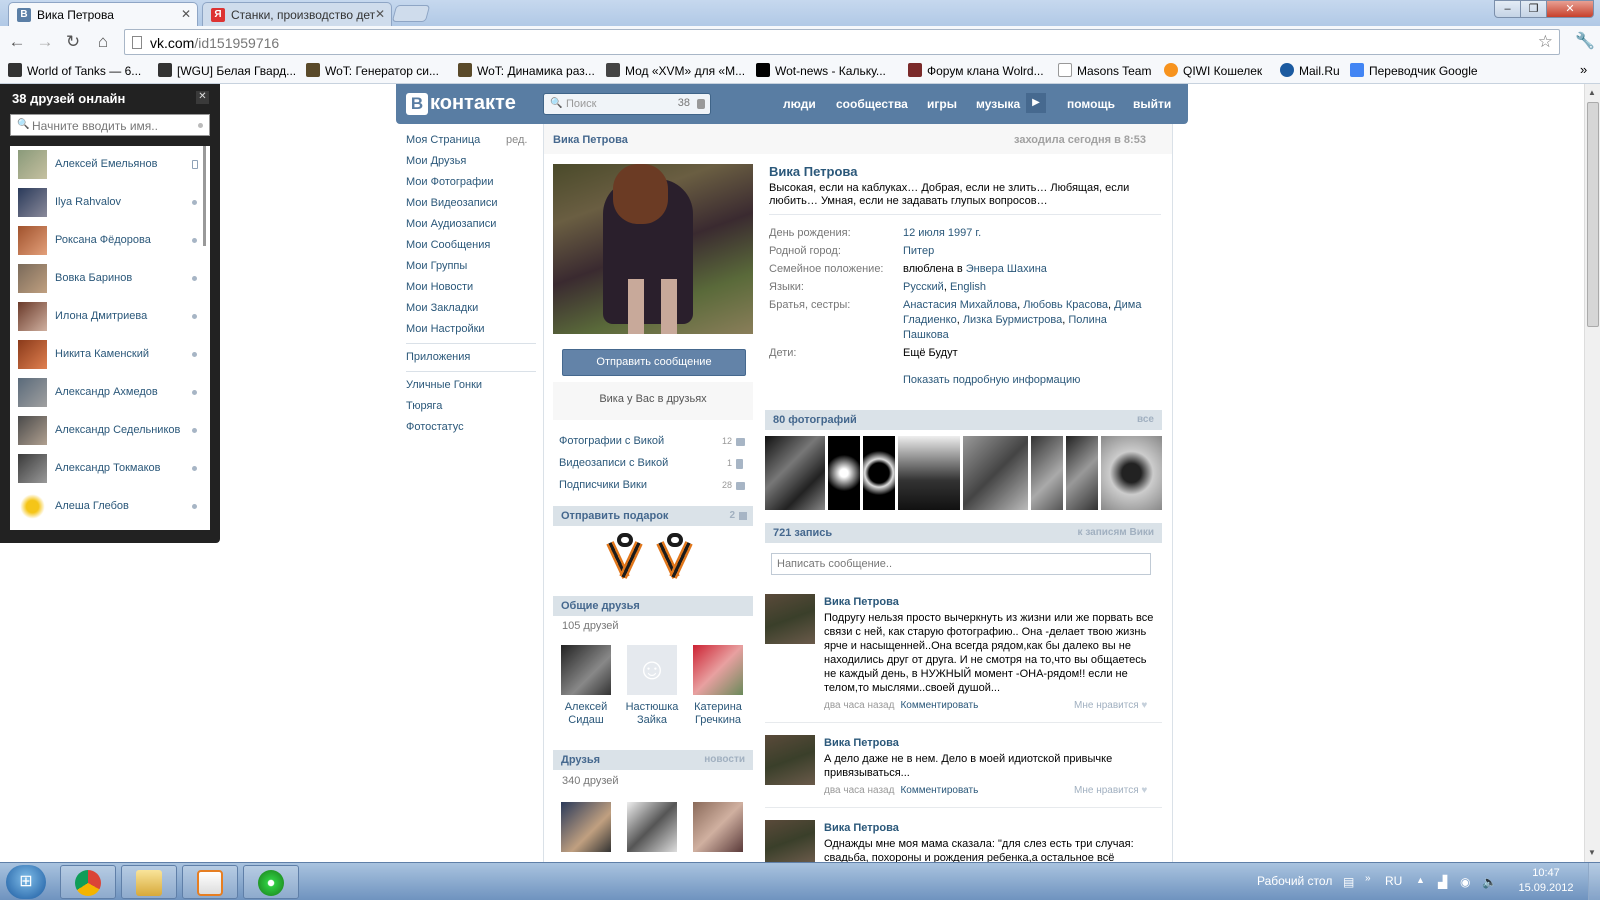  Describe the element at coordinates (1213, 70) in the screenshot. I see `bookmark-item: QIWI Кошелек` at that location.